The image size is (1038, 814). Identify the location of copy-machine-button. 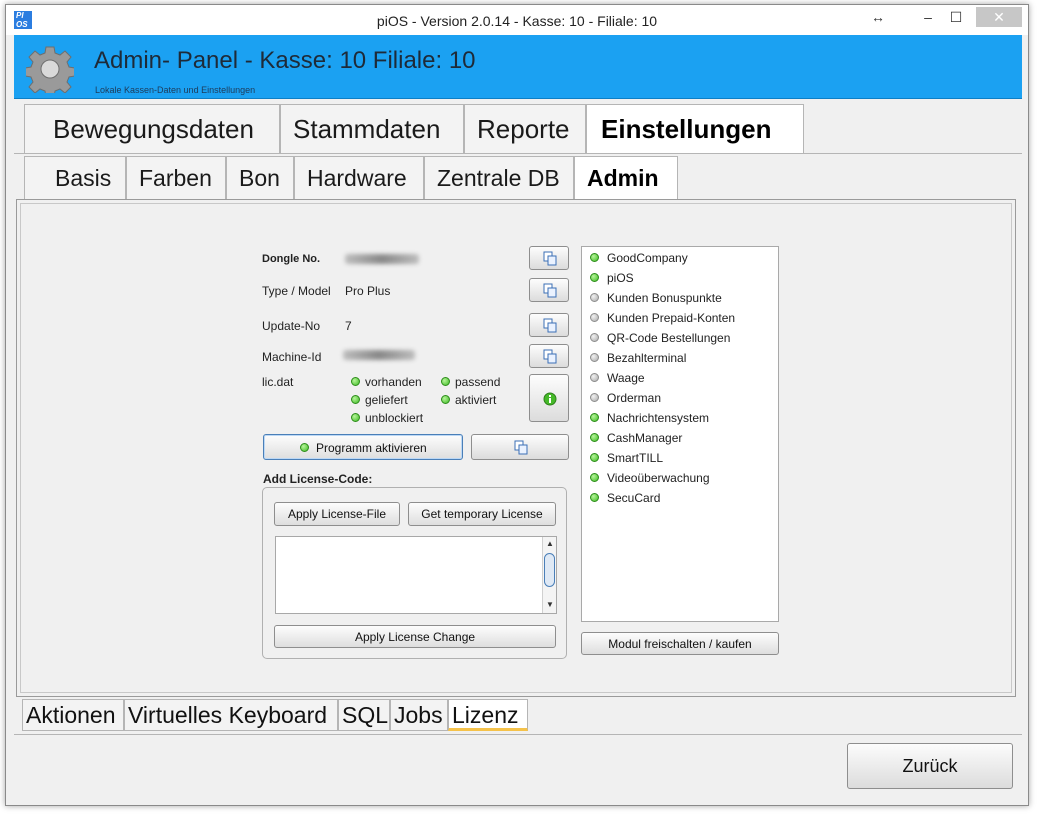
(549, 356).